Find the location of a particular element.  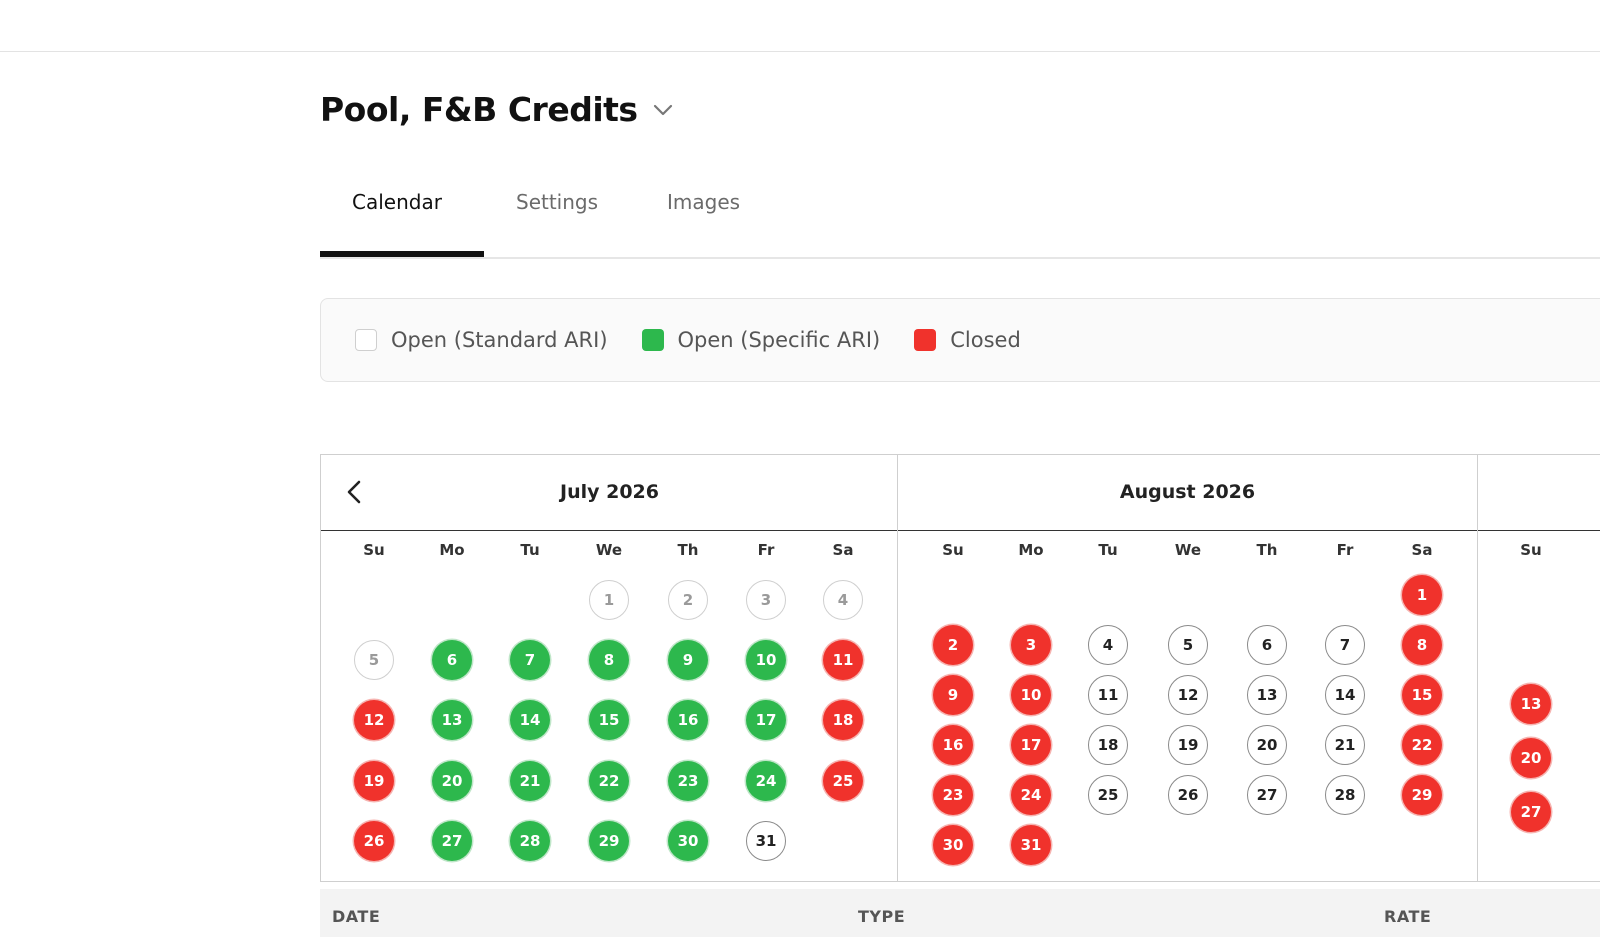

column-type: TYPE is located at coordinates (882, 916).